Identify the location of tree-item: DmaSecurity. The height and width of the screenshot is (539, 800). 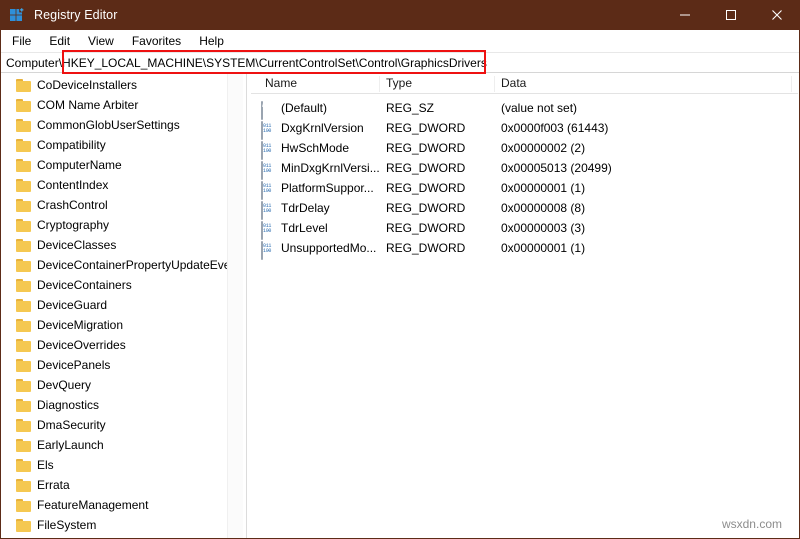
(114, 425).